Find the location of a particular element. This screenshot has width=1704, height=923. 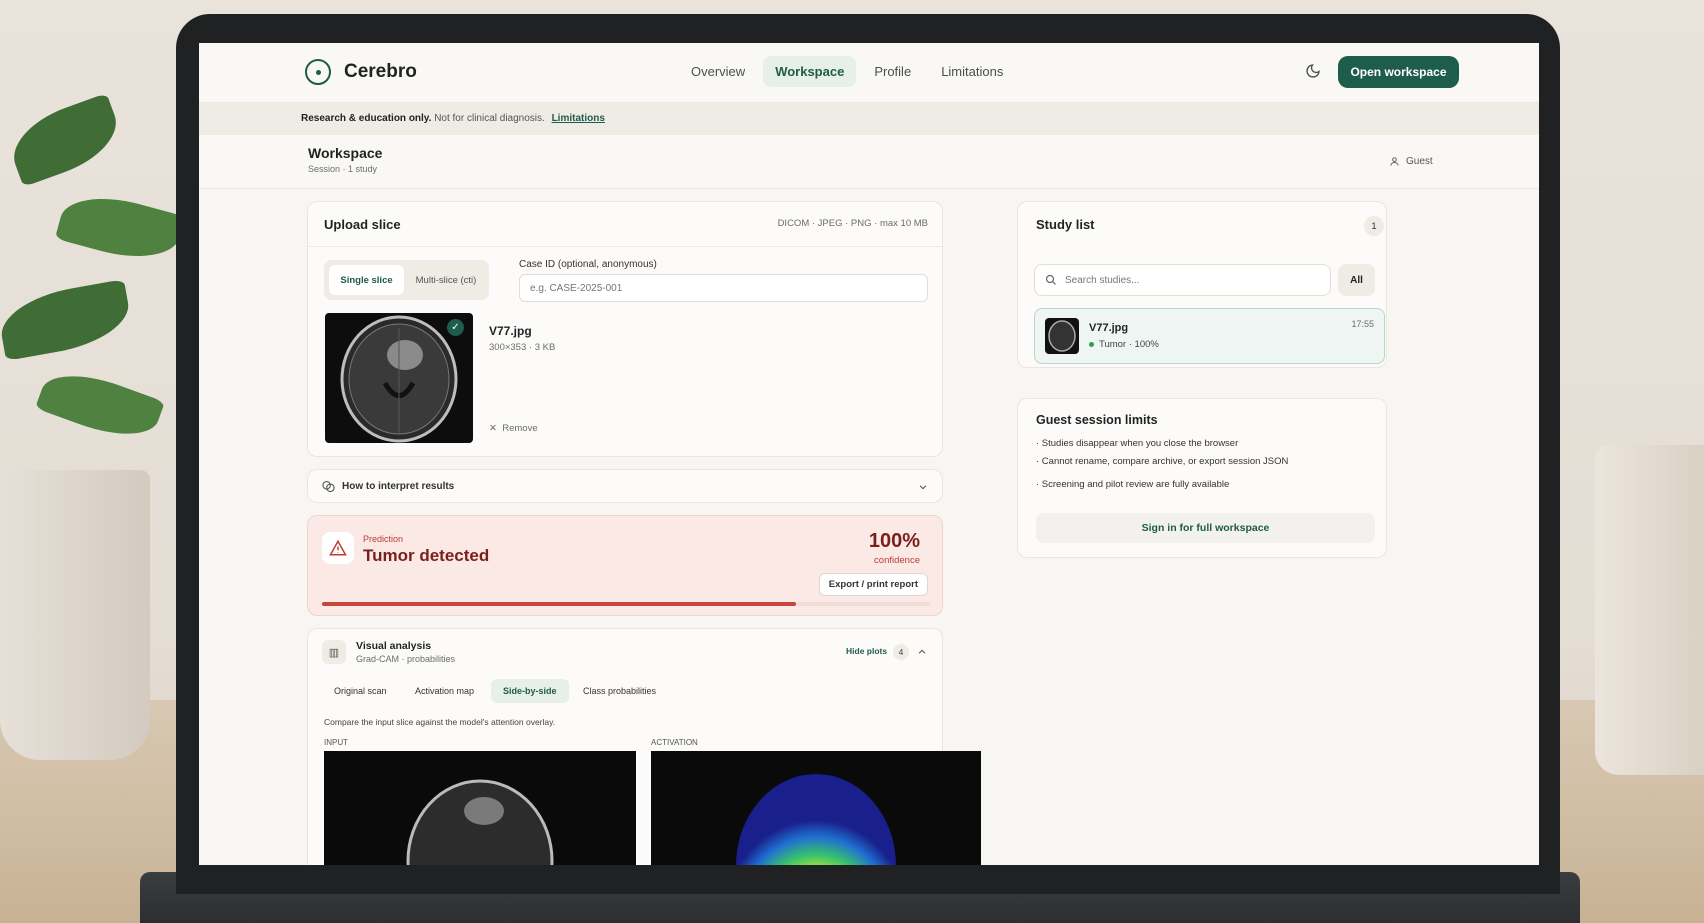

study-time: 17:55 is located at coordinates (1362, 324).